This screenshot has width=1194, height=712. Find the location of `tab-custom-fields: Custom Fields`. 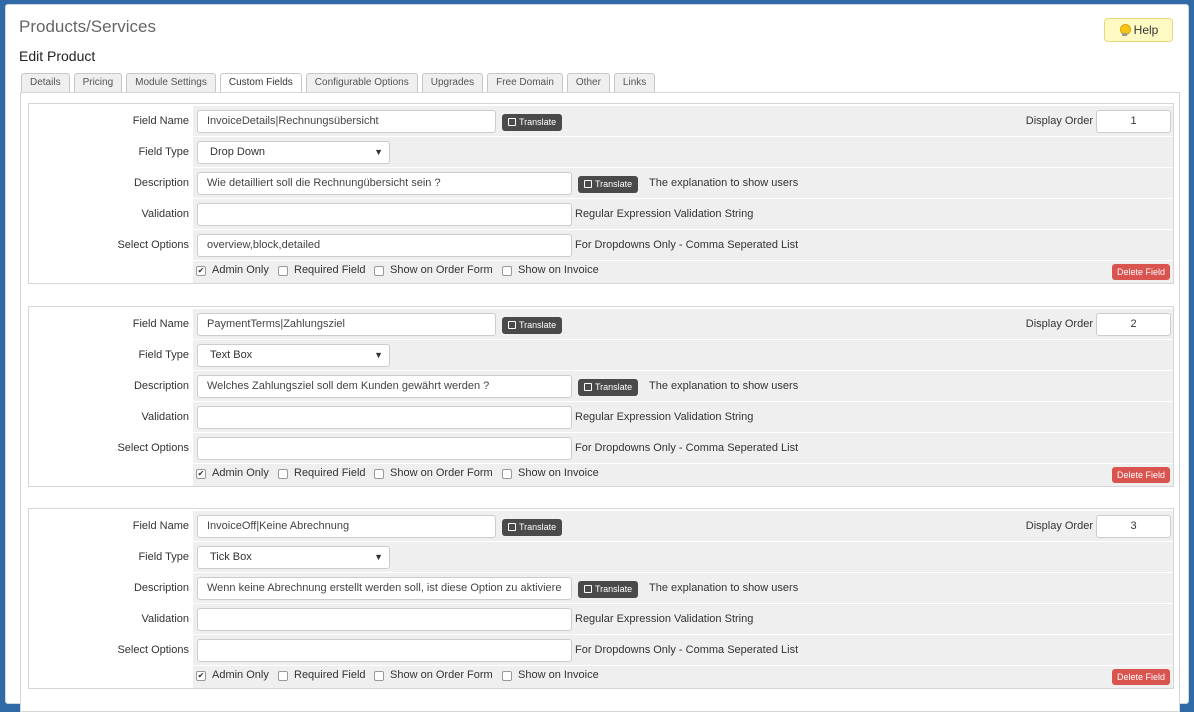

tab-custom-fields: Custom Fields is located at coordinates (260, 83).